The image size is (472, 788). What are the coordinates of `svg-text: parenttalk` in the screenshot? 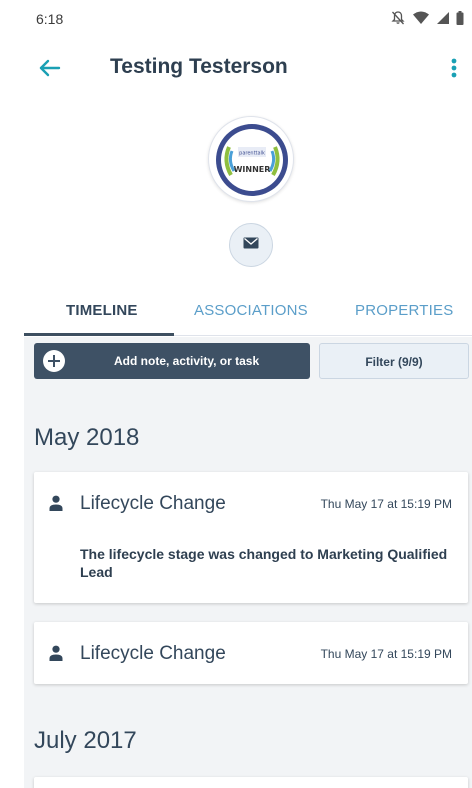 It's located at (252, 154).